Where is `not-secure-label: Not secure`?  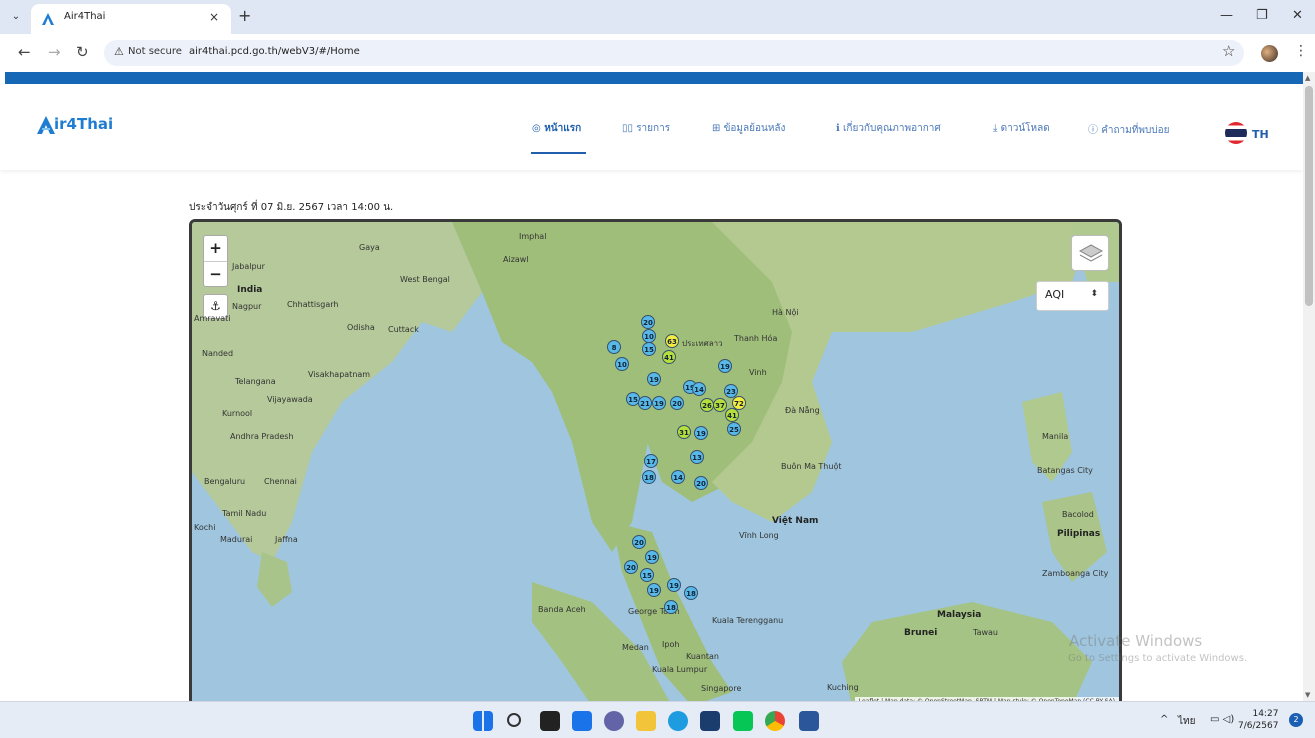
not-secure-label: Not secure is located at coordinates (155, 51).